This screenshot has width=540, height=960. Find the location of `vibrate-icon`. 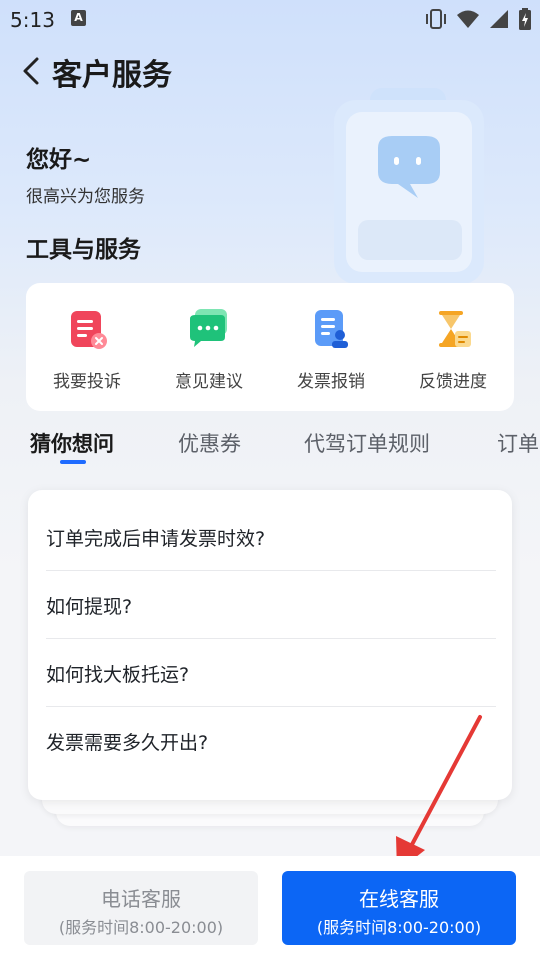

vibrate-icon is located at coordinates (436, 19).